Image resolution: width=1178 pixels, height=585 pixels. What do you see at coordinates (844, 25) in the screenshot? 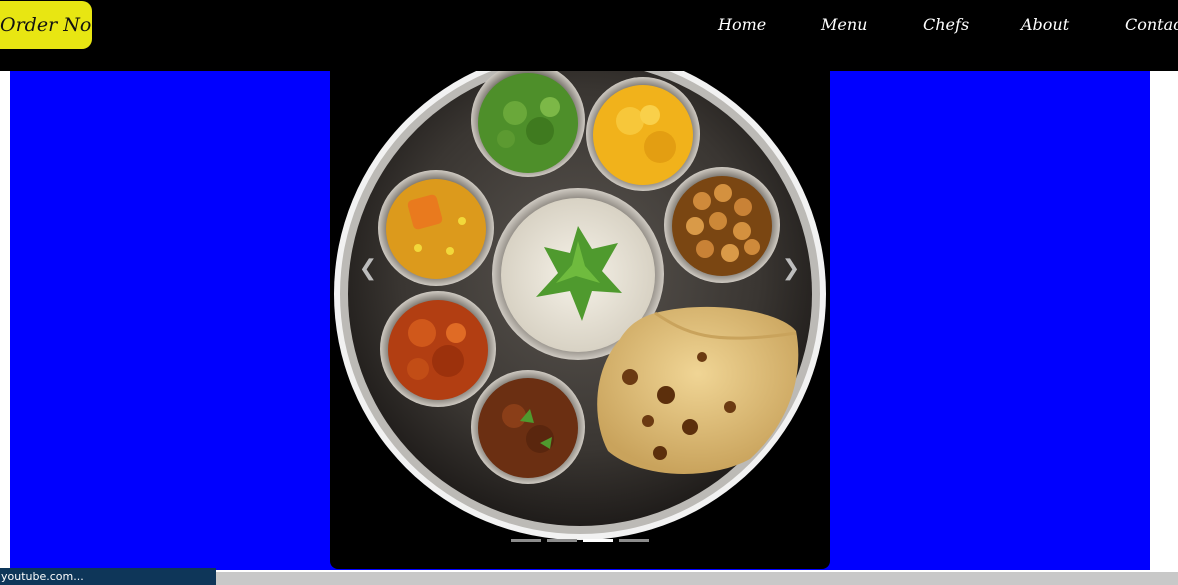
I see `nav-menu-link: Menu` at bounding box center [844, 25].